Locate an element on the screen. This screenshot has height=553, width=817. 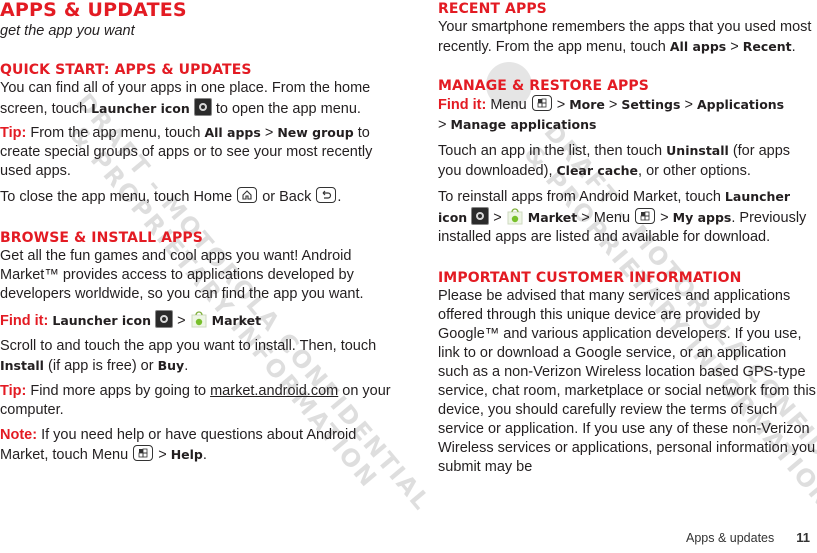
page-subtitle: get the app you want is located at coordinates (67, 31).